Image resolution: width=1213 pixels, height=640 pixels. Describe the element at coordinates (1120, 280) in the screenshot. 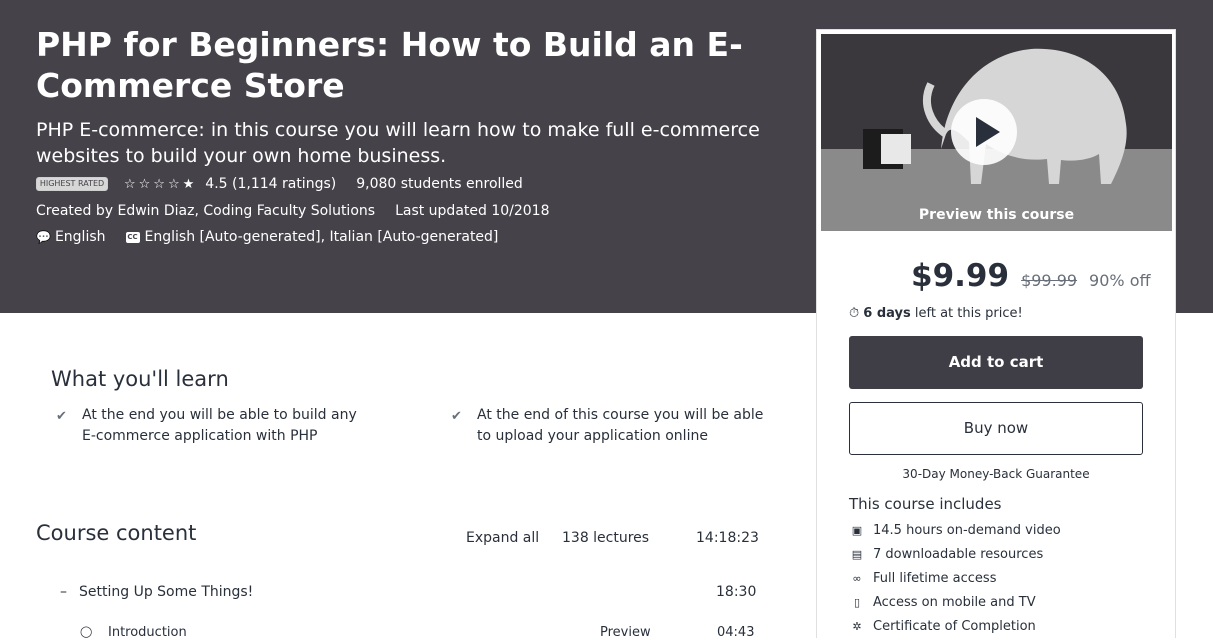

I see `discount-percent: 90% off` at that location.